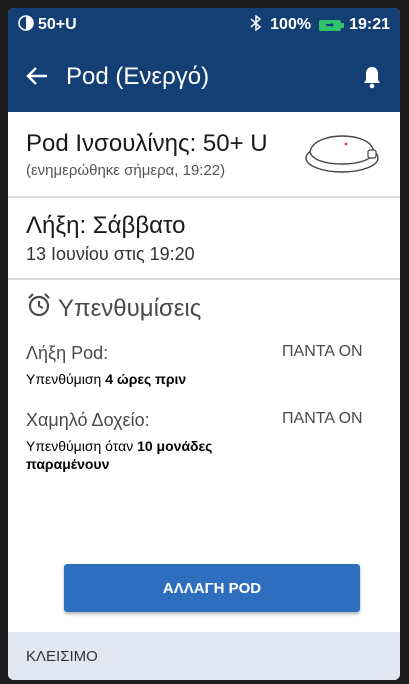 Image resolution: width=409 pixels, height=684 pixels. Describe the element at coordinates (126, 170) in the screenshot. I see `pod-updated-text: (ενημερώθηκε σήμερα, 19:22)` at that location.